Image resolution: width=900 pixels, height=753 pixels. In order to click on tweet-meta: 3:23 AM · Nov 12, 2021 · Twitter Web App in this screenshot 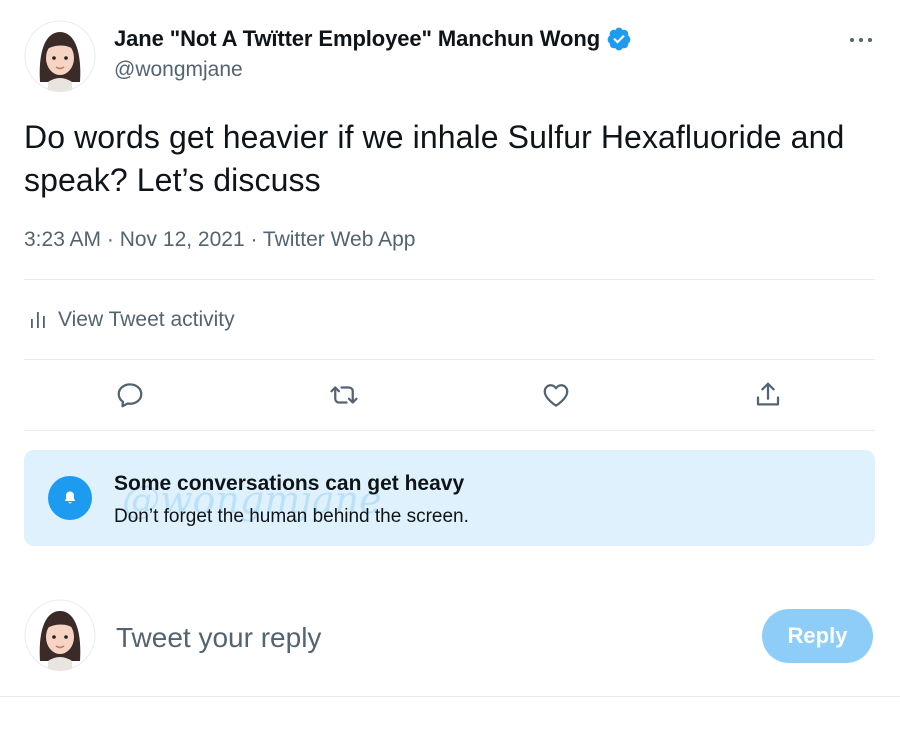, I will do `click(219, 240)`.